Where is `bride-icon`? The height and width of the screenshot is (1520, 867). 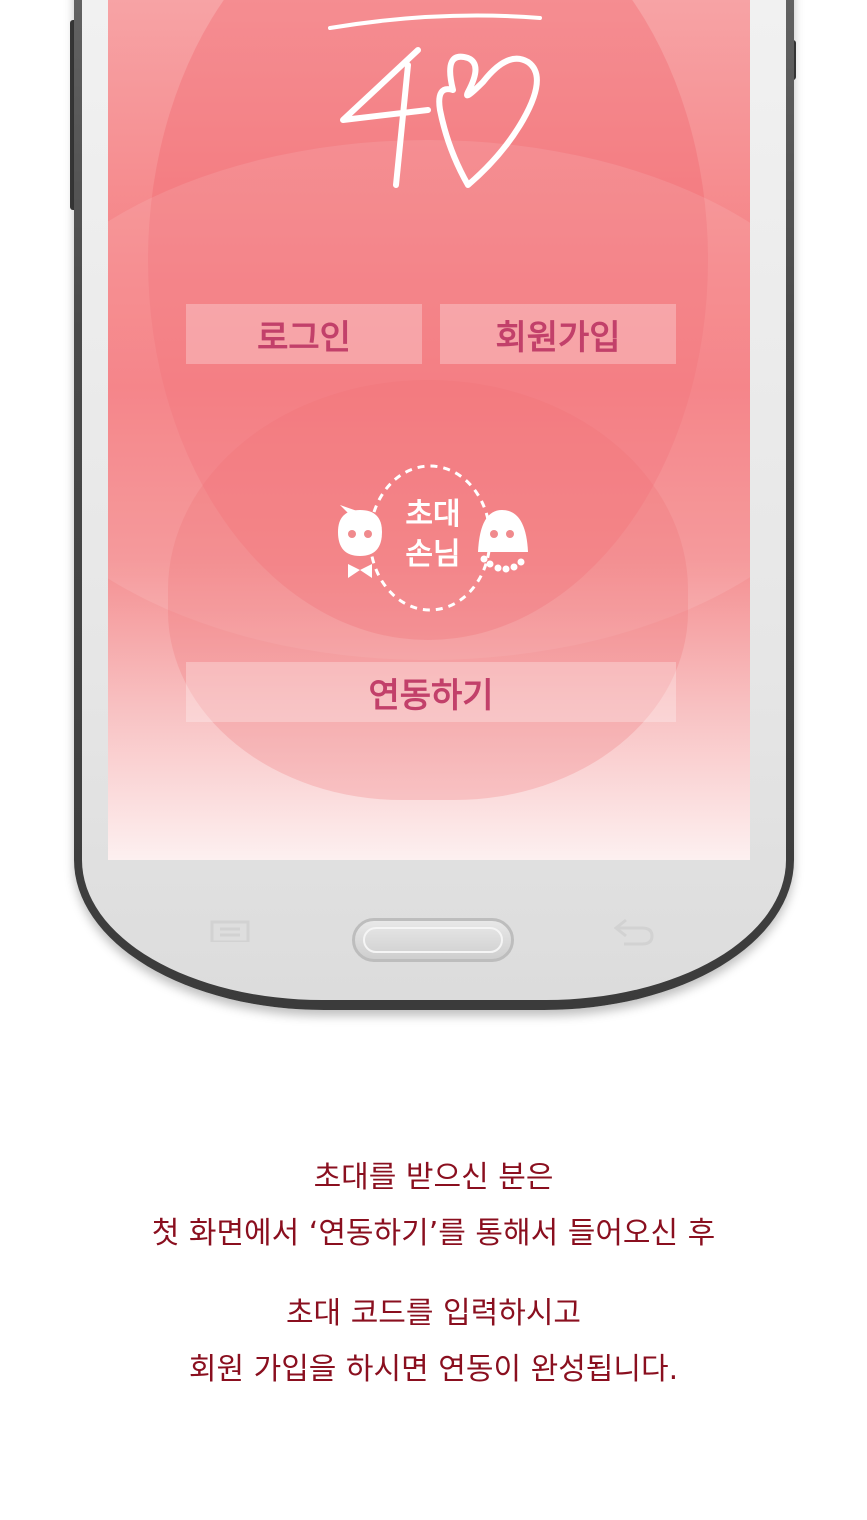 bride-icon is located at coordinates (503, 541).